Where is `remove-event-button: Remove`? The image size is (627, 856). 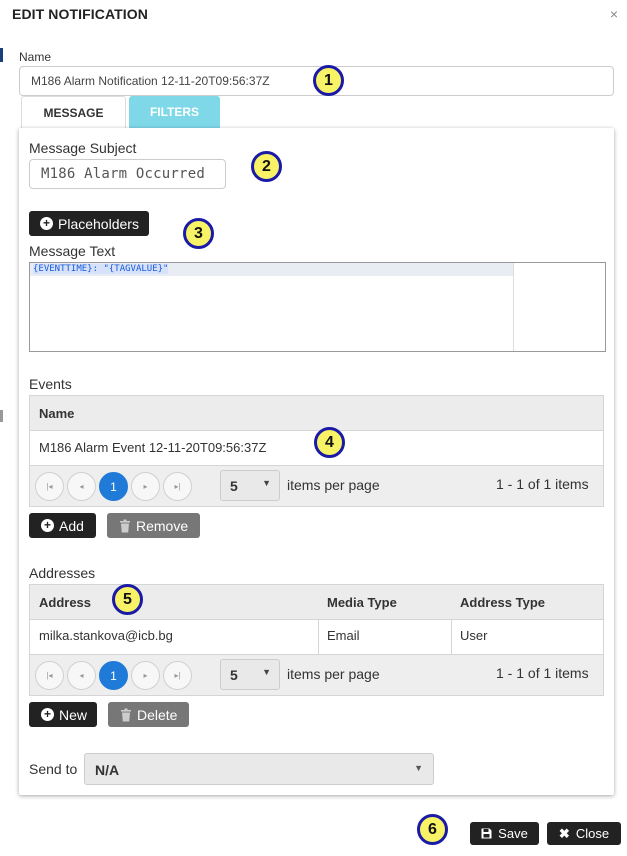 remove-event-button: Remove is located at coordinates (154, 525).